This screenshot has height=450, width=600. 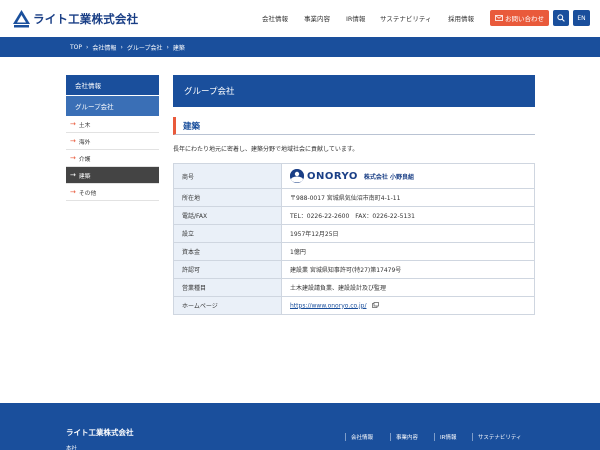 What do you see at coordinates (72, 448) in the screenshot?
I see `footer-sub: 本社` at bounding box center [72, 448].